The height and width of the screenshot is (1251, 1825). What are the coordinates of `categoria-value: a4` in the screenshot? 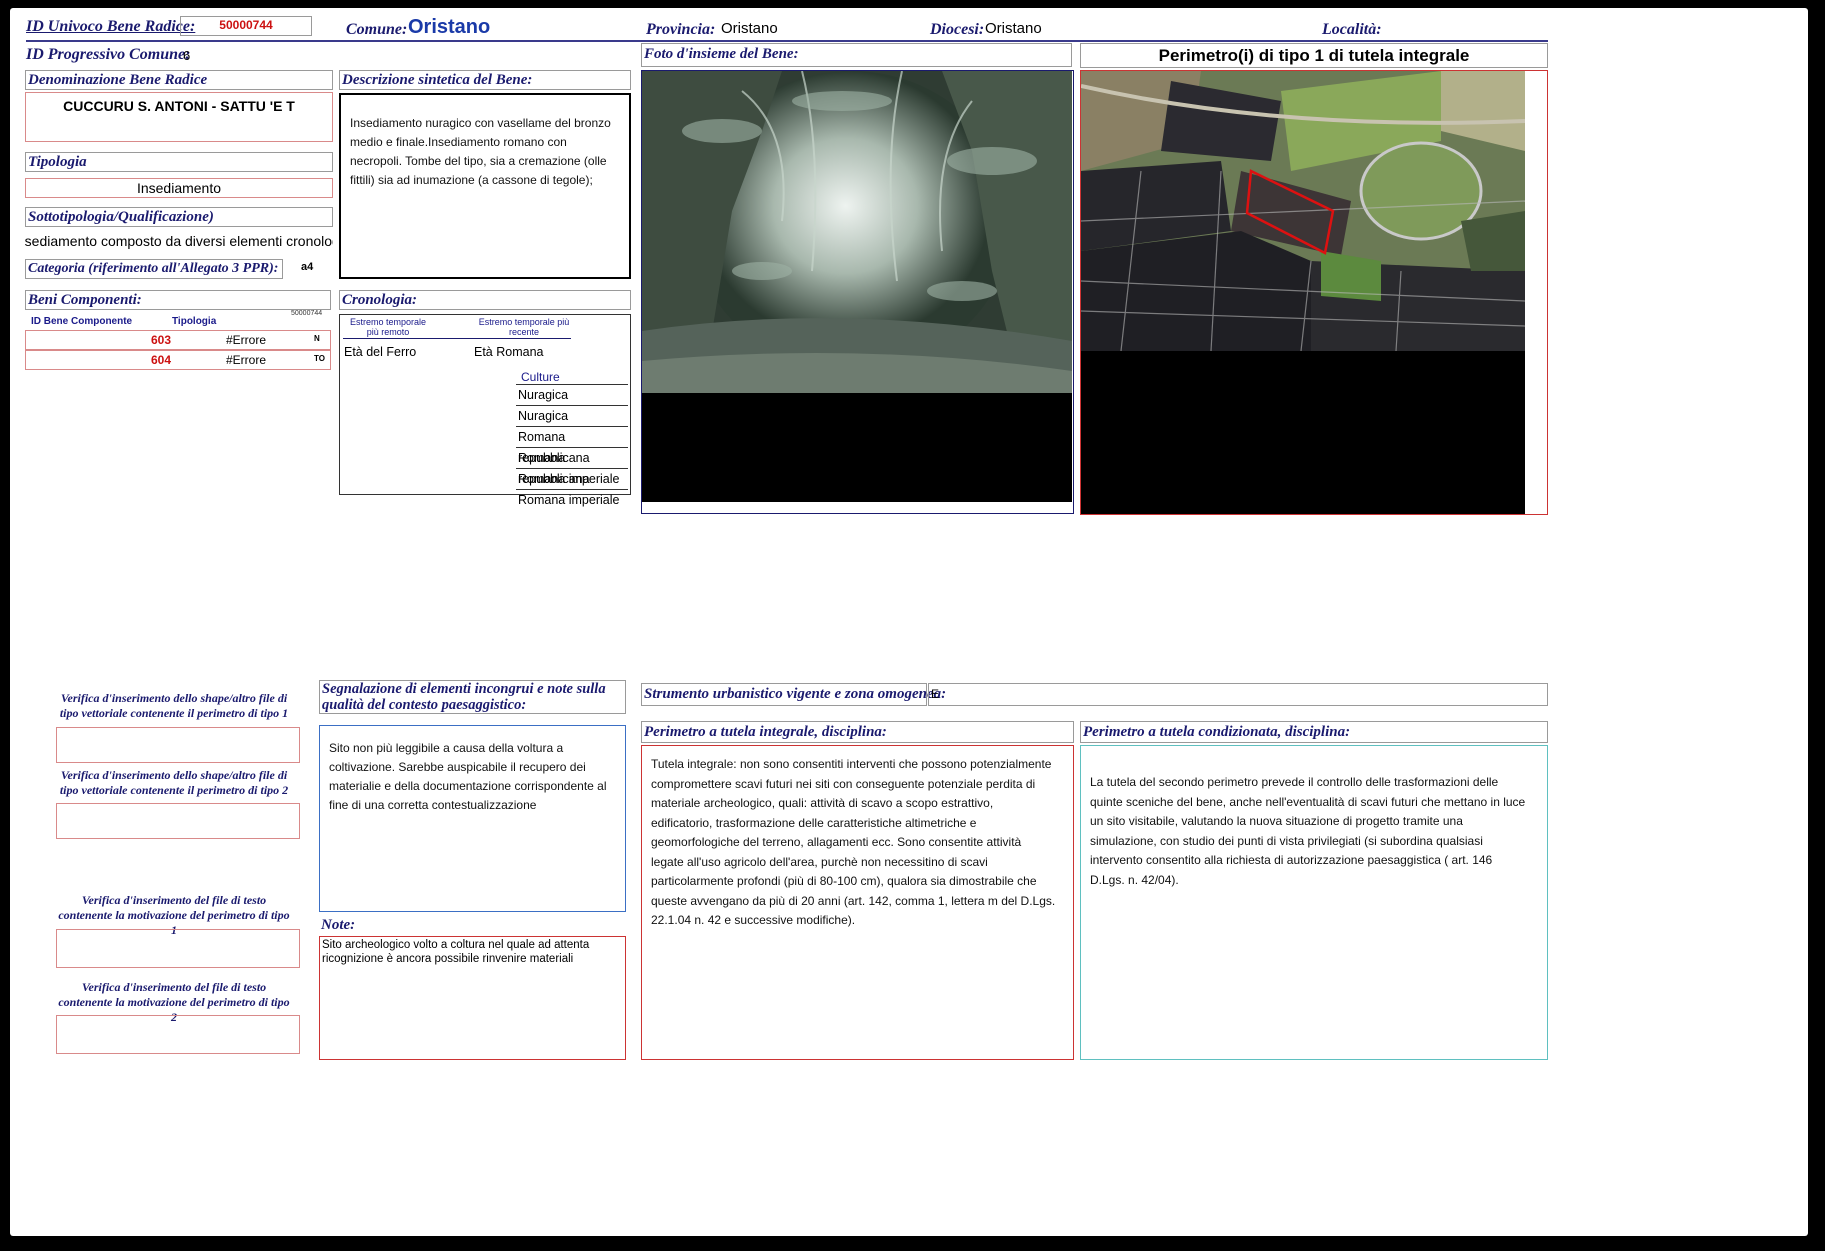 It's located at (307, 267).